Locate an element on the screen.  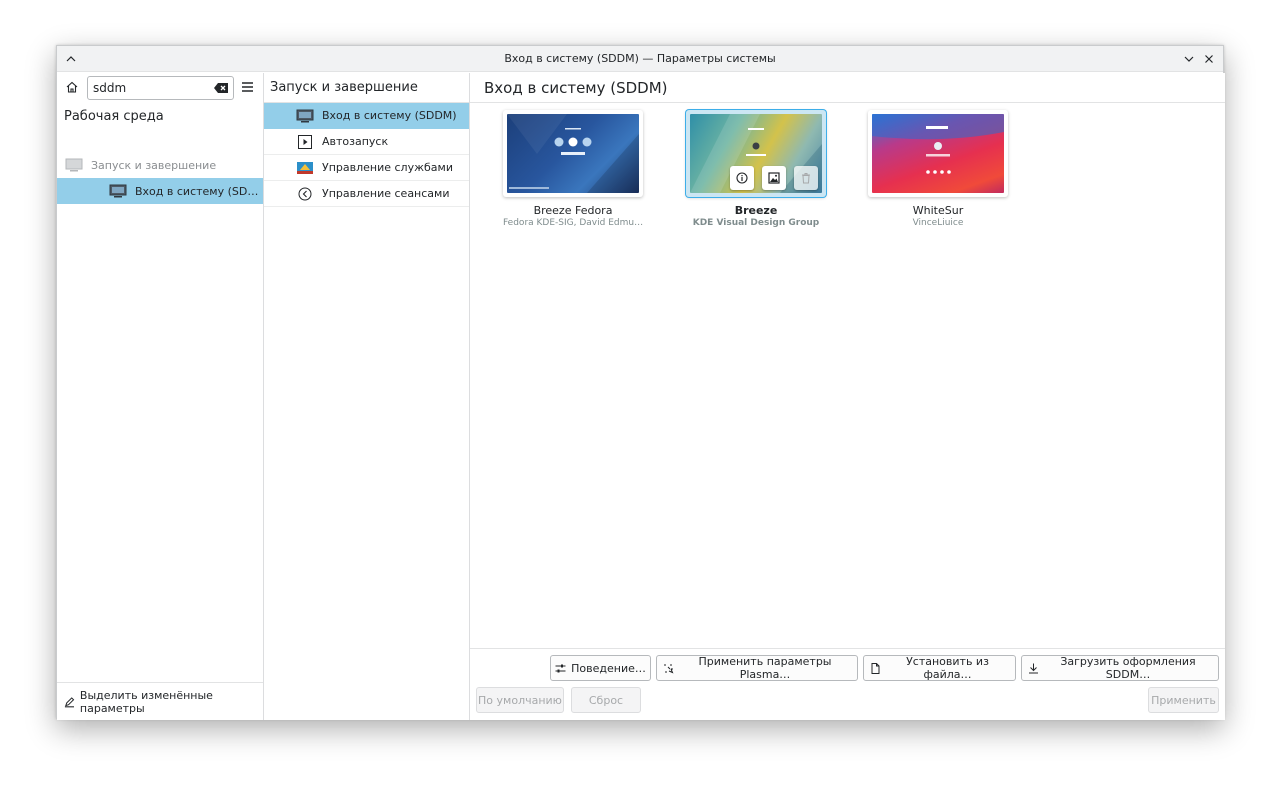
close-icon is located at coordinates (1209, 59).